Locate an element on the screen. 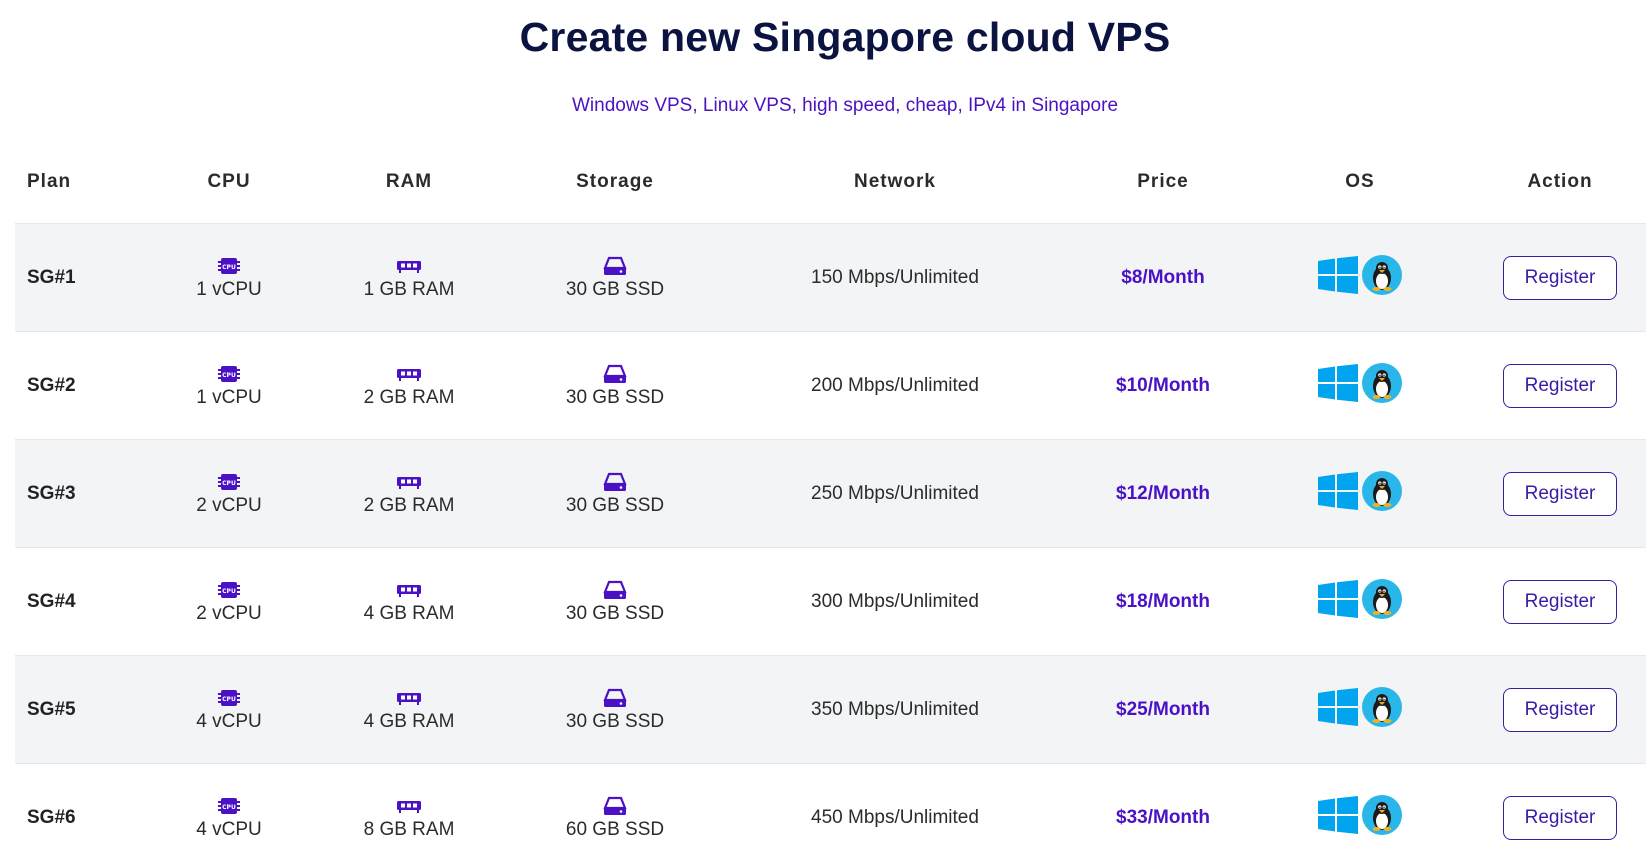 The width and height of the screenshot is (1646, 862). network-value: 350 Mbps/Unlimited is located at coordinates (895, 709).